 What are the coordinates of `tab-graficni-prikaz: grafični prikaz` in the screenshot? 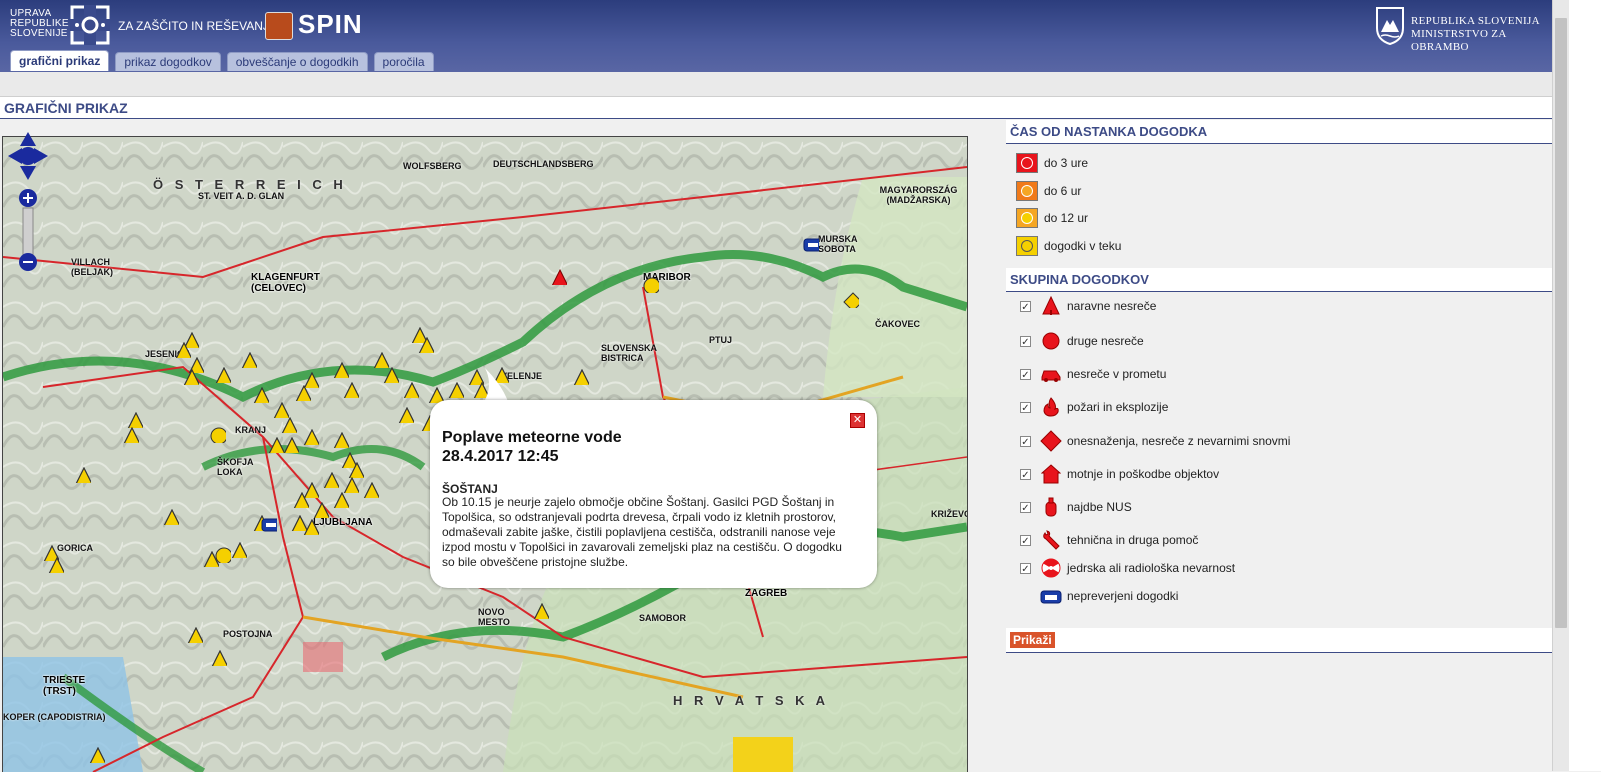 It's located at (60, 60).